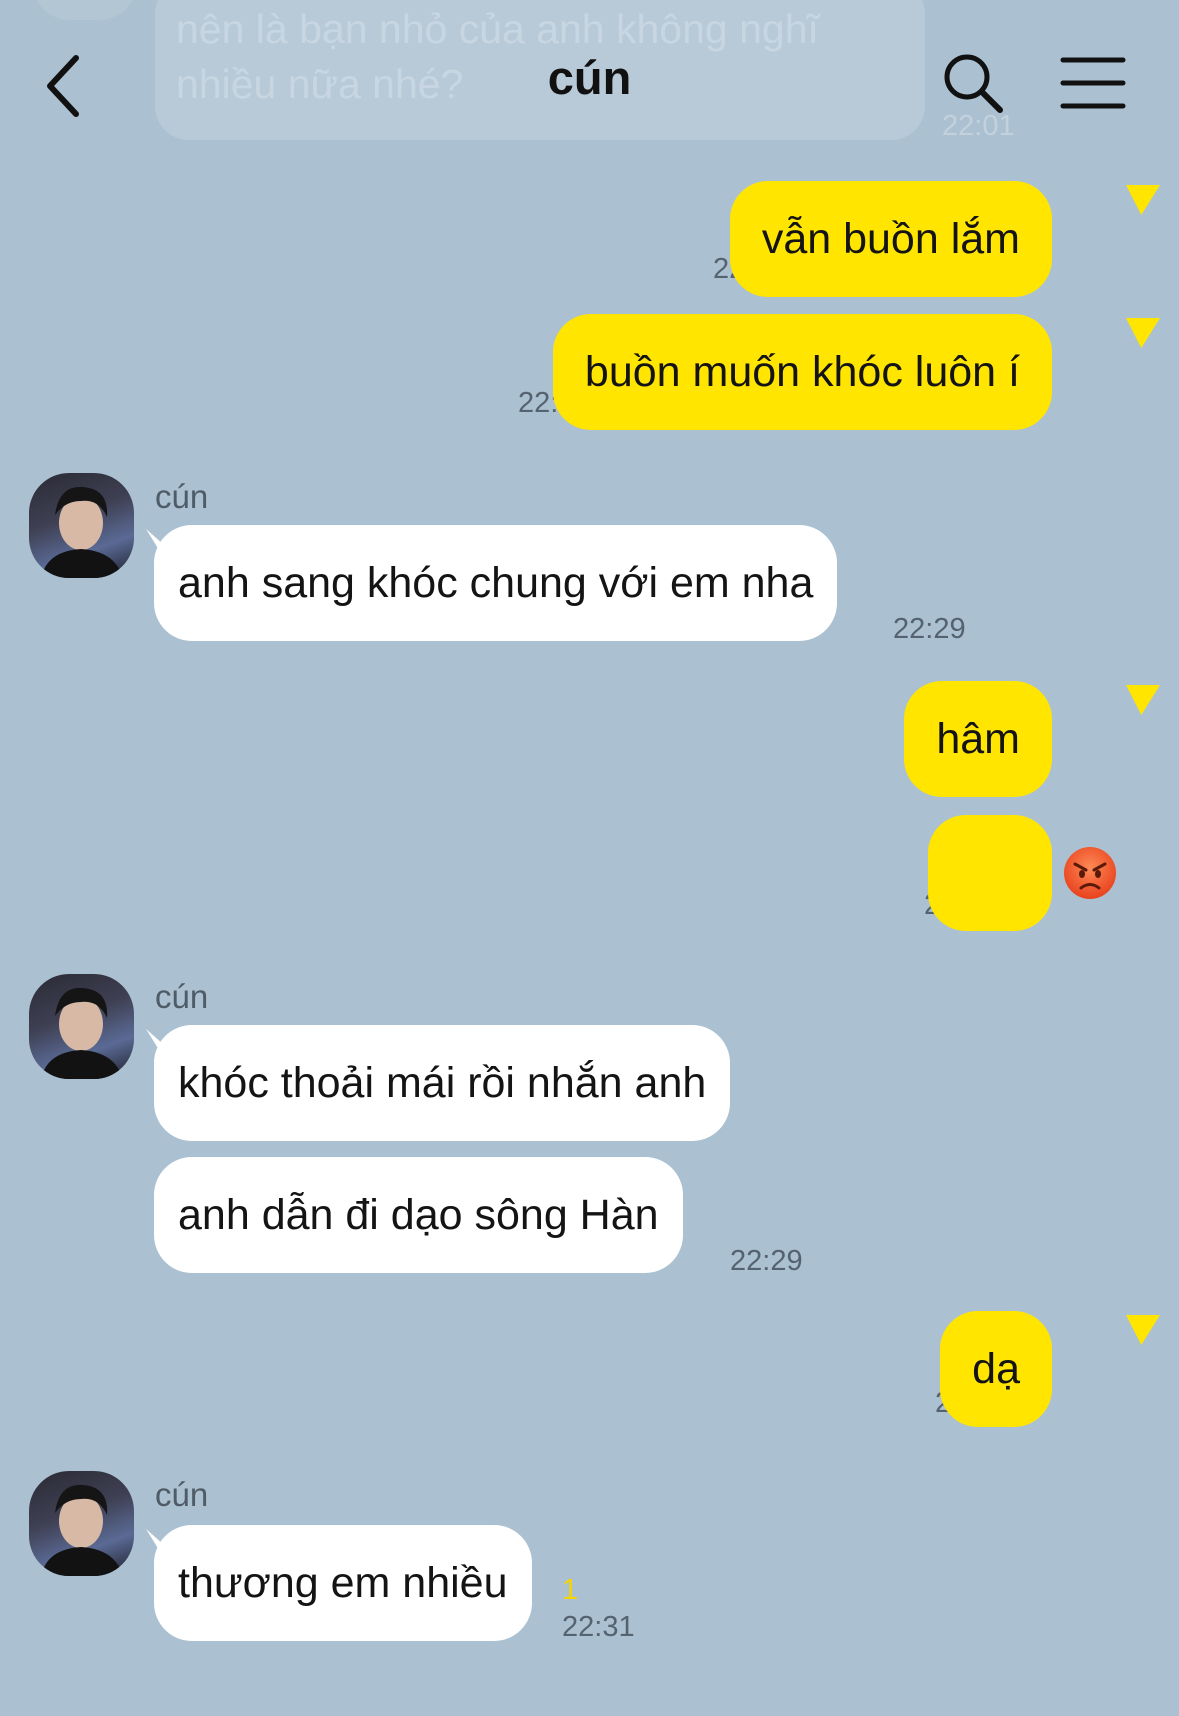 The image size is (1179, 1716). Describe the element at coordinates (978, 739) in the screenshot. I see `my-message-bubble: hâm` at that location.